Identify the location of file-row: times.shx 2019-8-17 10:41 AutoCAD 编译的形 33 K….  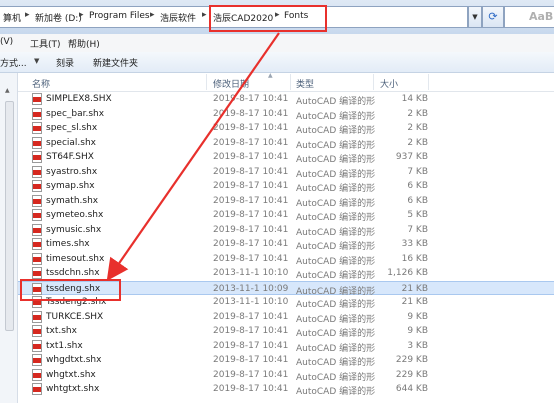
(286, 244).